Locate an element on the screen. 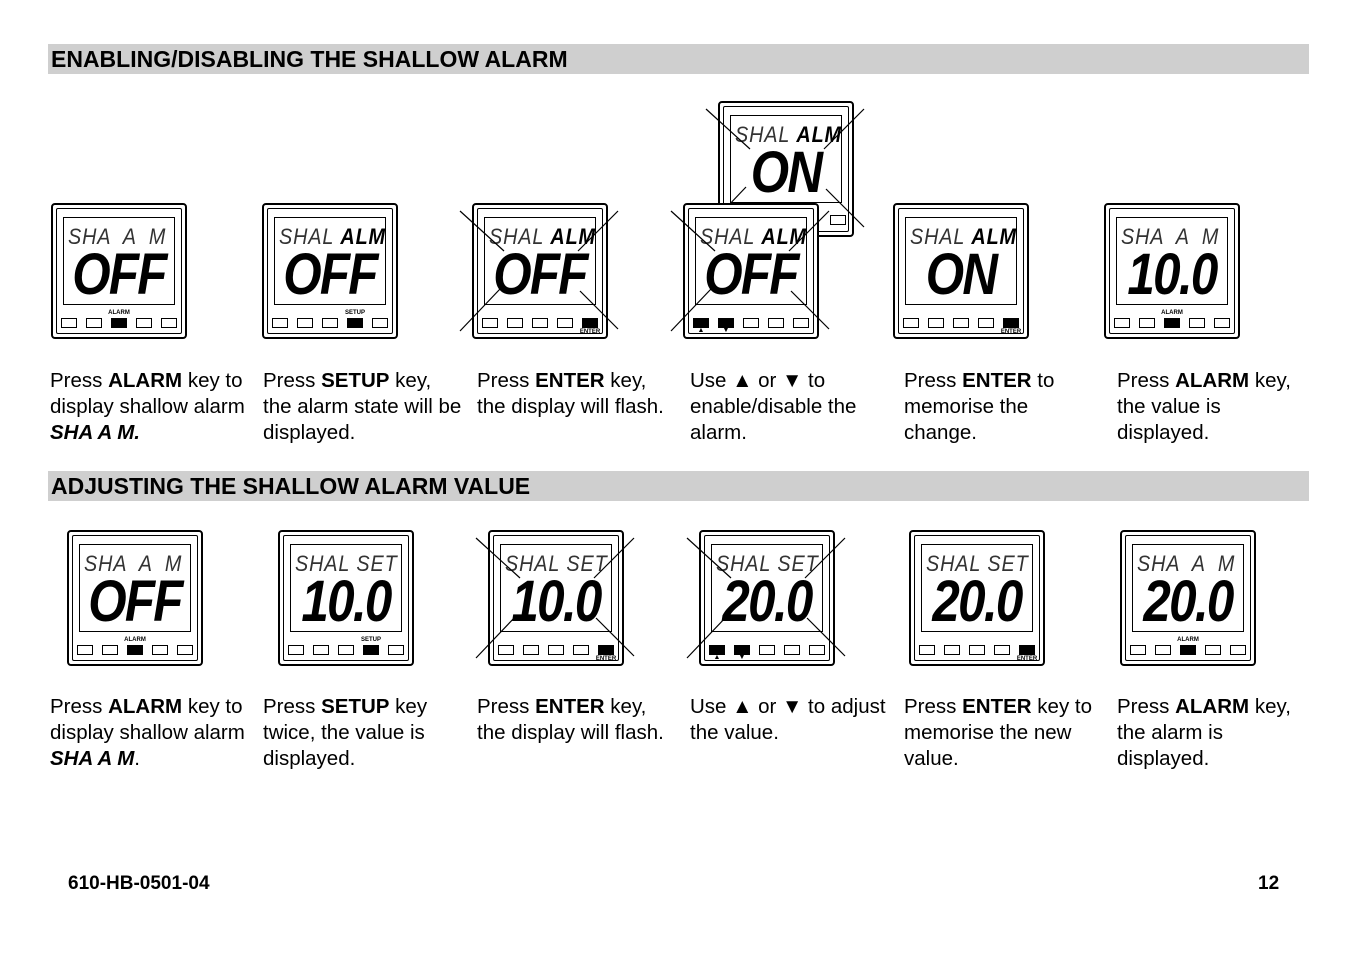 The height and width of the screenshot is (954, 1351). instrument-display: SHAL ALM ON ENTER is located at coordinates (961, 271).